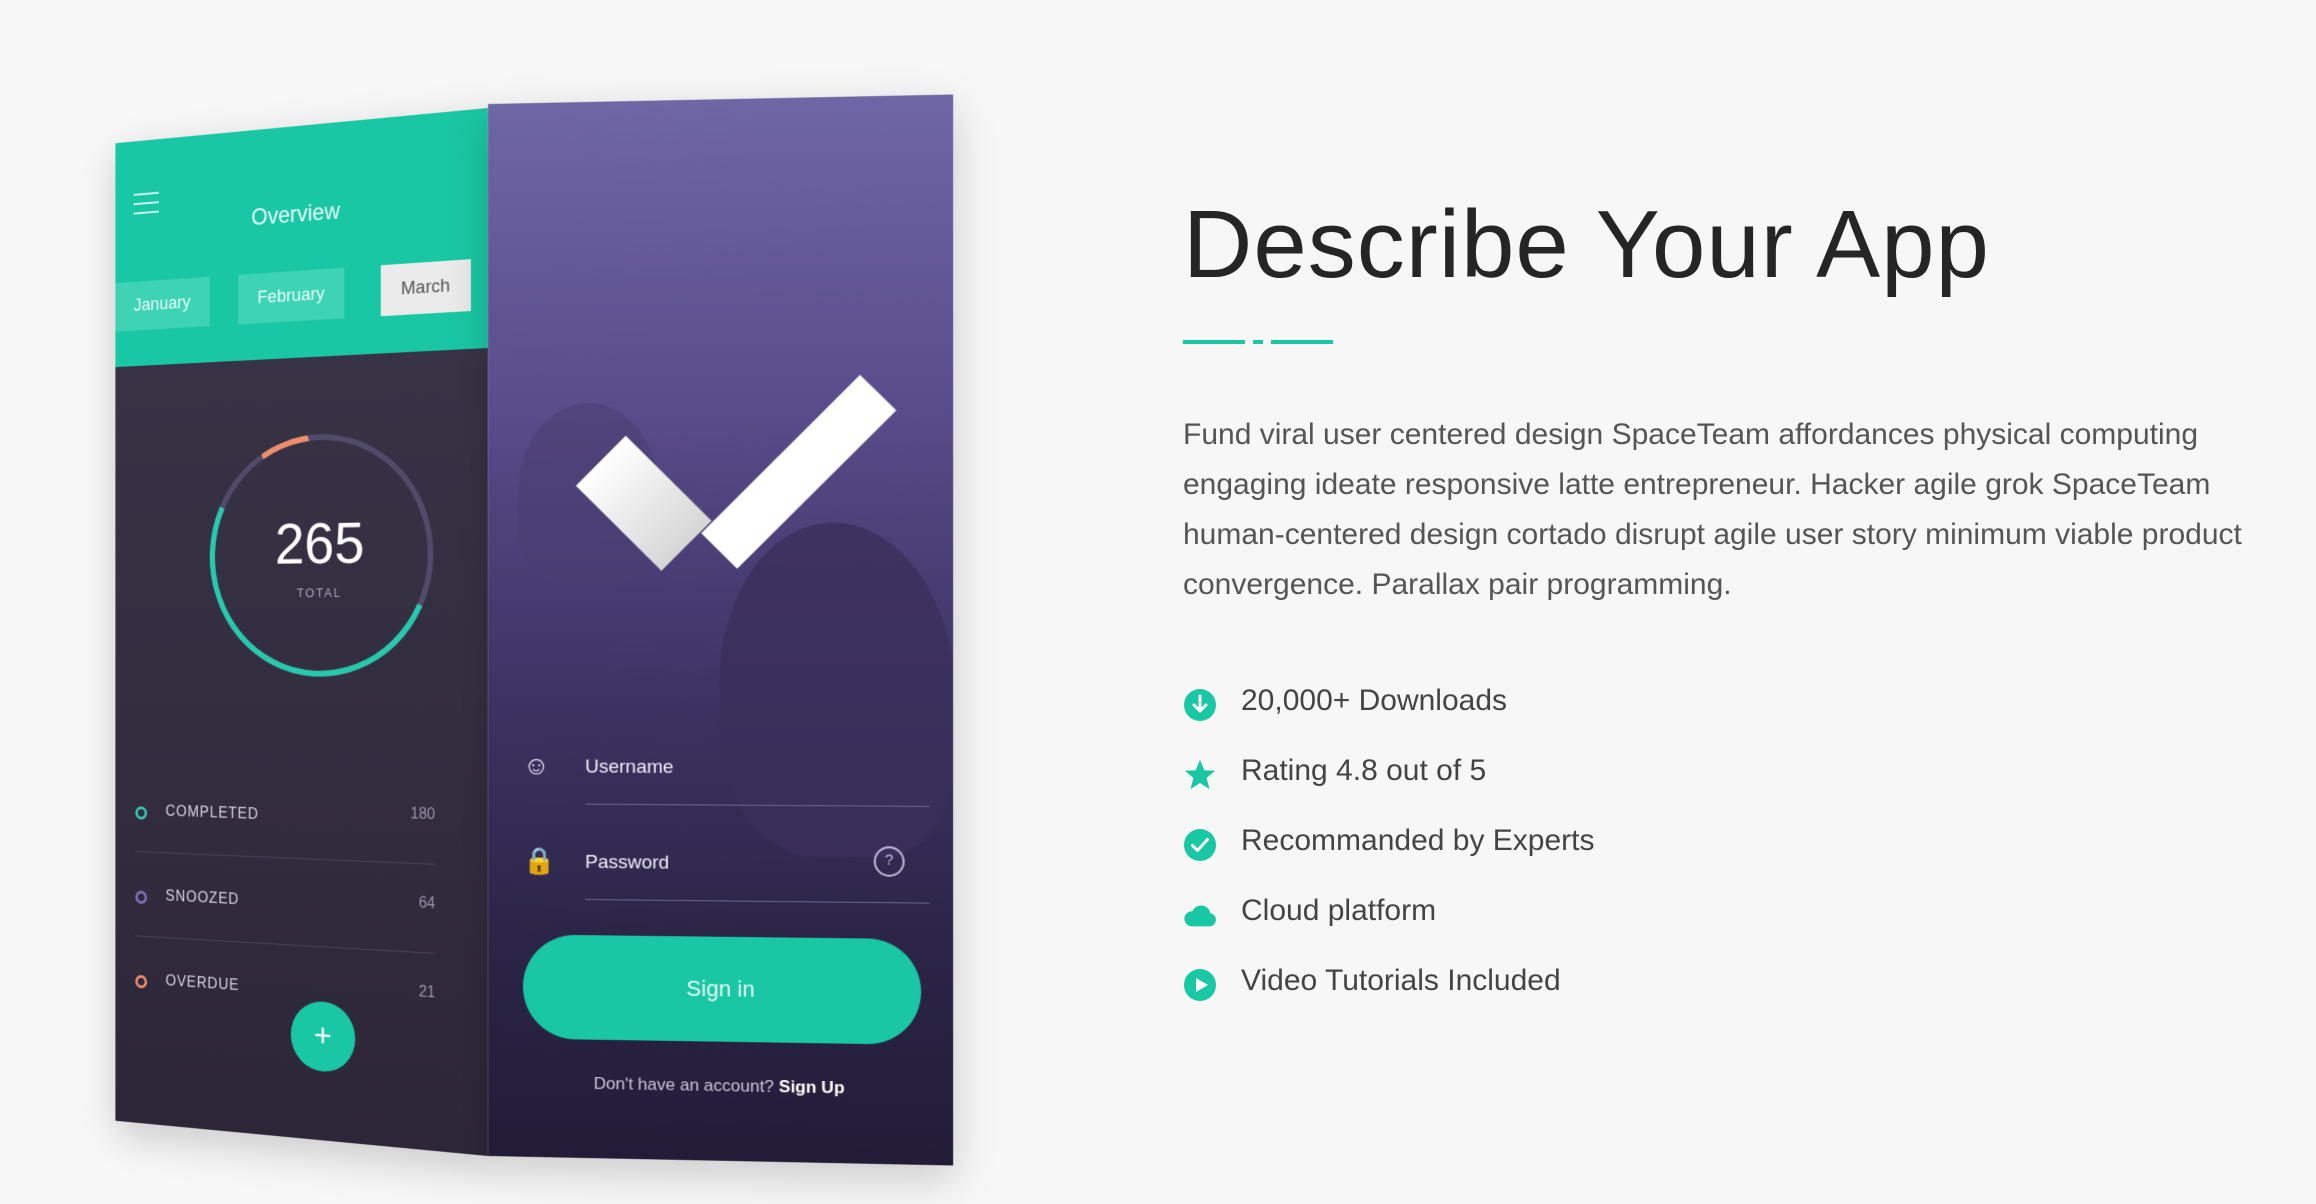 The image size is (2316, 1204). What do you see at coordinates (1200, 985) in the screenshot?
I see `play-icon` at bounding box center [1200, 985].